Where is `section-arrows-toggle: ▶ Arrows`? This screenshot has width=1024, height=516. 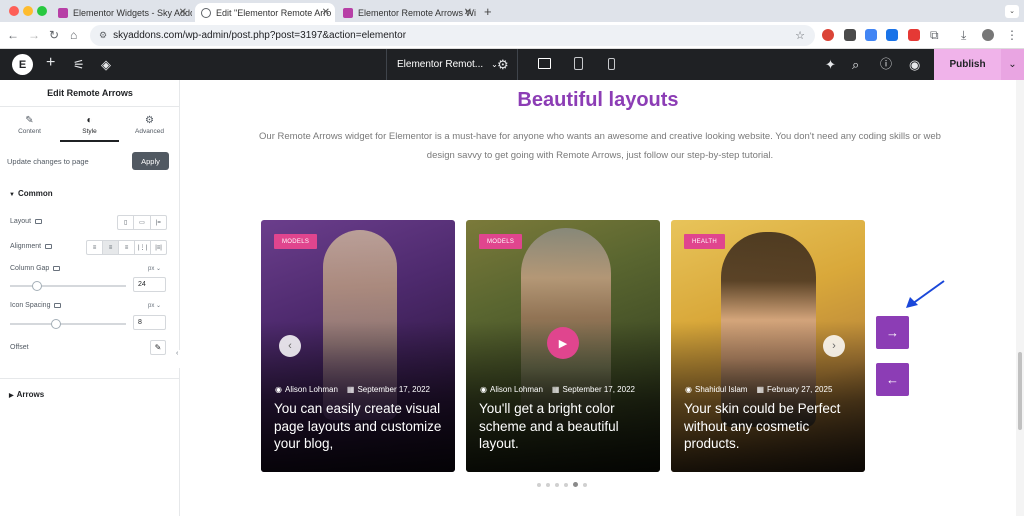
section-arrows-toggle: ▶ Arrows is located at coordinates (26, 394).